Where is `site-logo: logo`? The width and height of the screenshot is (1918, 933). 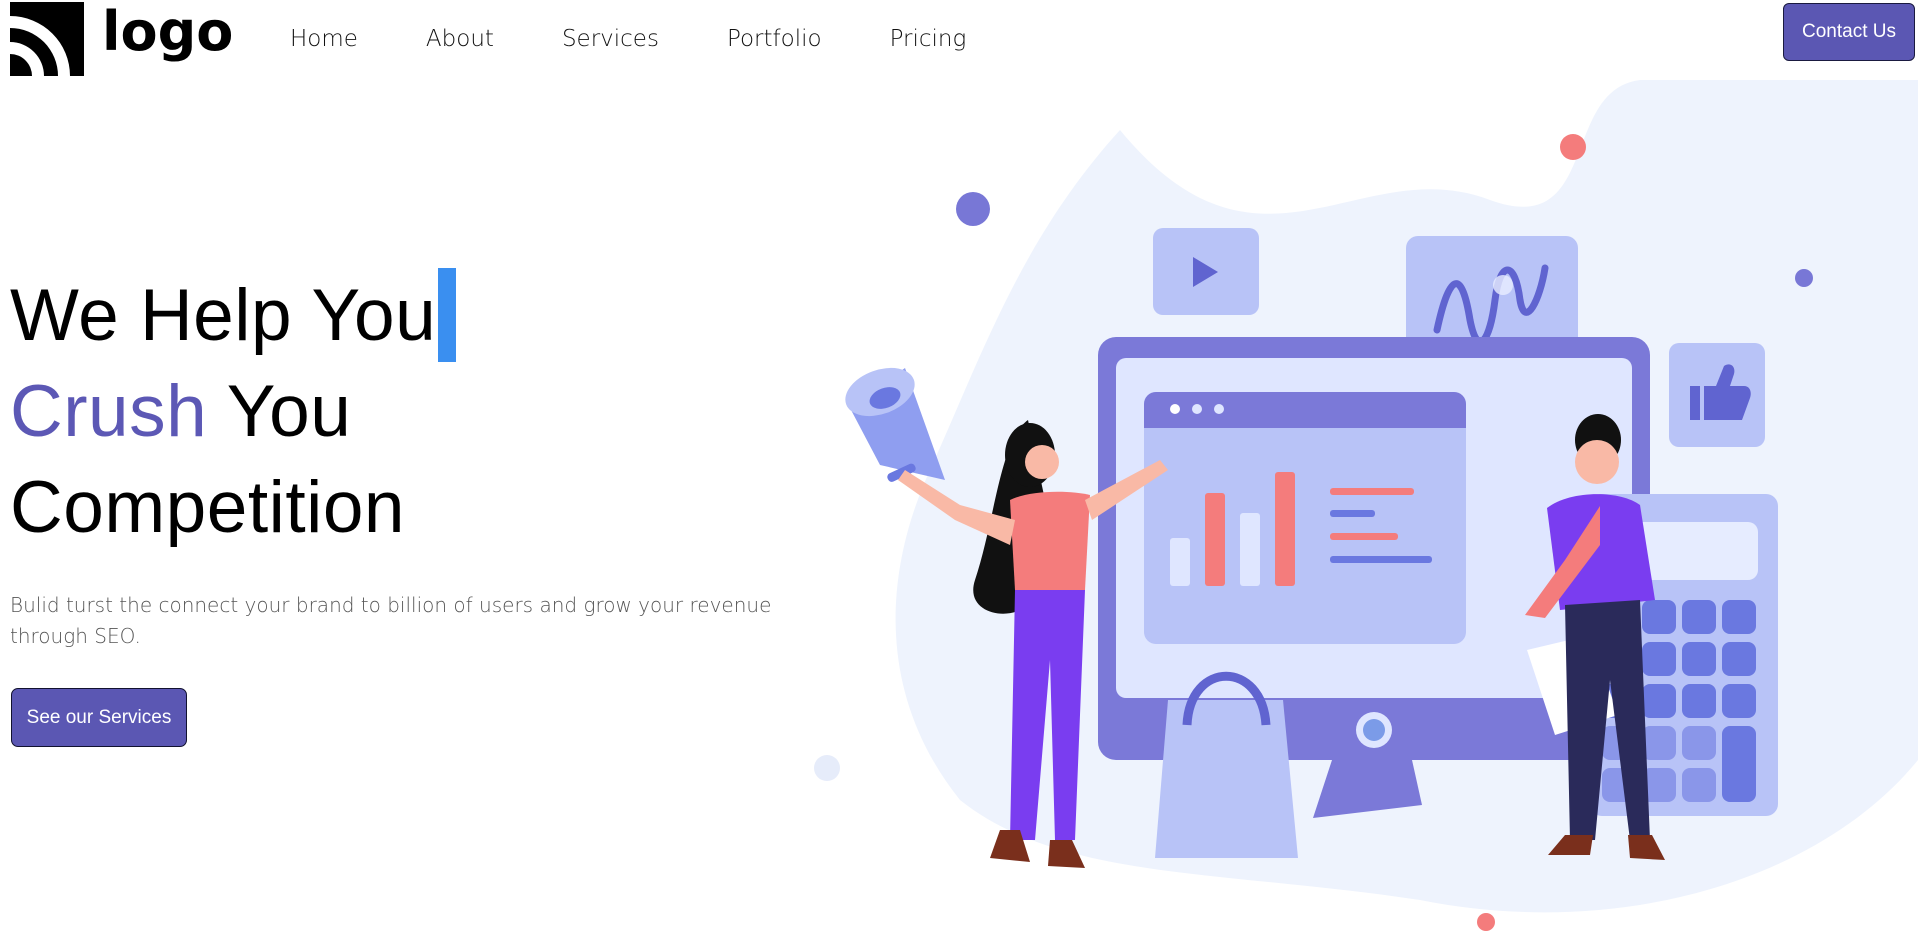 site-logo: logo is located at coordinates (121, 39).